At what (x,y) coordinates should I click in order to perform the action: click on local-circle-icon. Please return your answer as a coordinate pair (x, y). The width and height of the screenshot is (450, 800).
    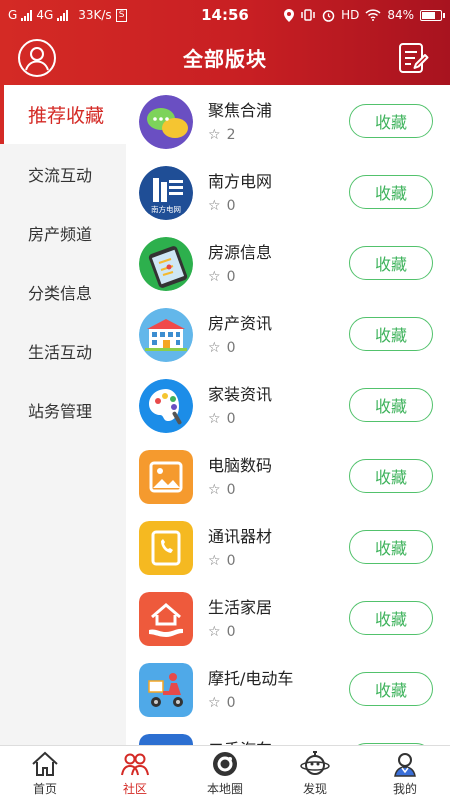
    Looking at the image, I should click on (225, 763).